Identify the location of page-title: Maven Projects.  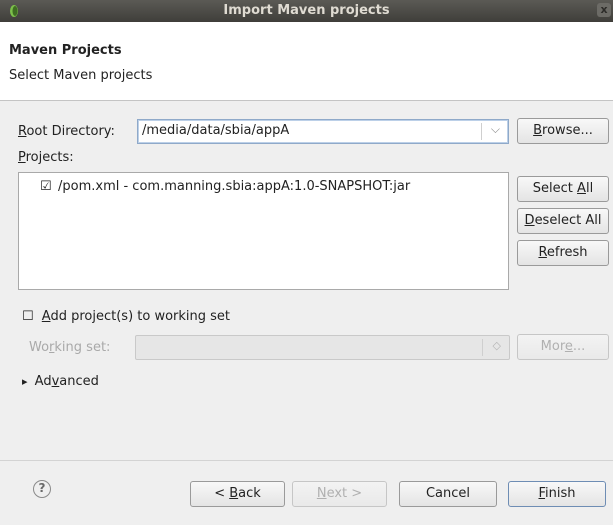
(65, 50).